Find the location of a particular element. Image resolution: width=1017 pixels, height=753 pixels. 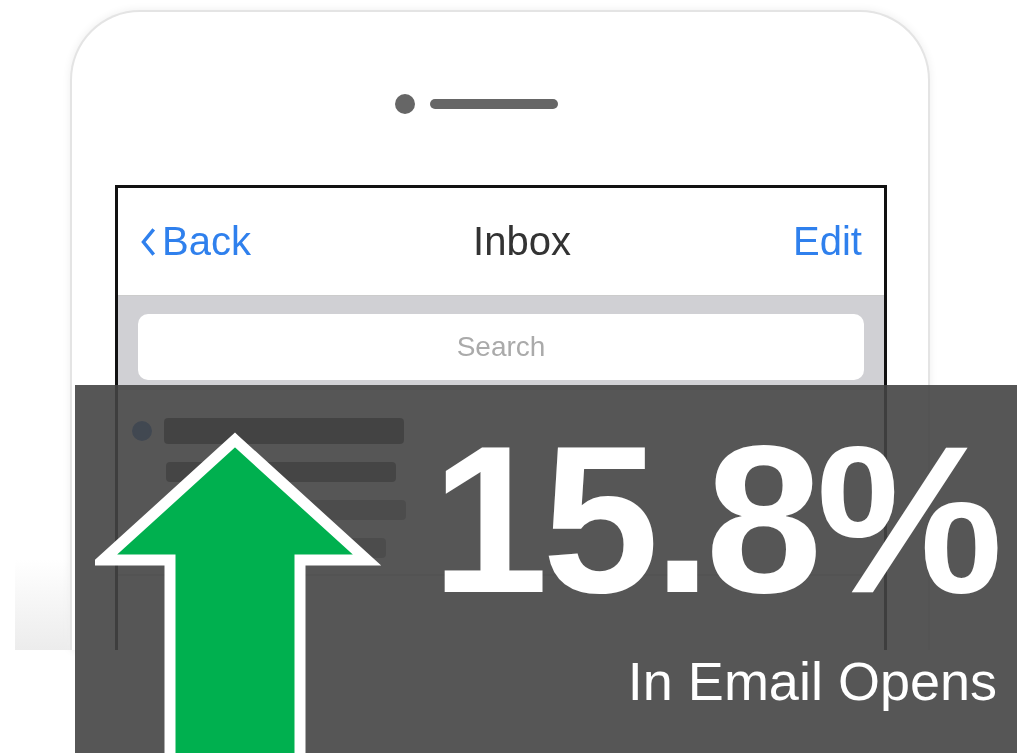

screen-title: Inbox is located at coordinates (522, 241).